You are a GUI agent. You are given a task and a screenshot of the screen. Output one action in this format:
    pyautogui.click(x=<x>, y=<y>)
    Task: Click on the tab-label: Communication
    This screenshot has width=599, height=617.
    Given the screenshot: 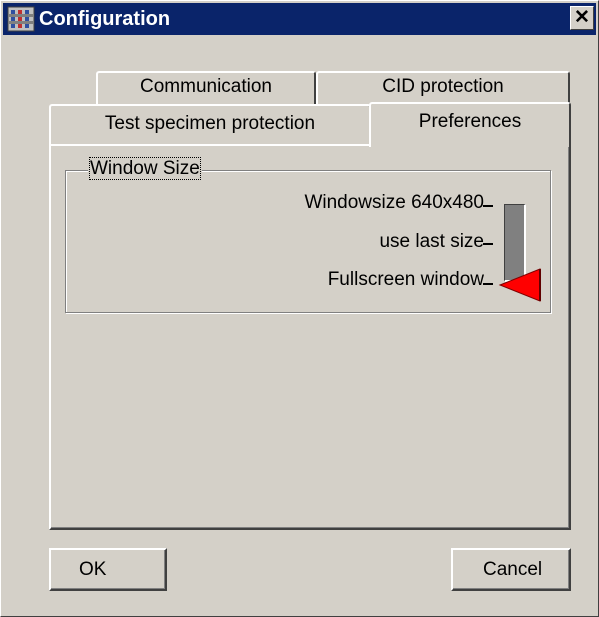 What is the action you would take?
    pyautogui.click(x=206, y=86)
    